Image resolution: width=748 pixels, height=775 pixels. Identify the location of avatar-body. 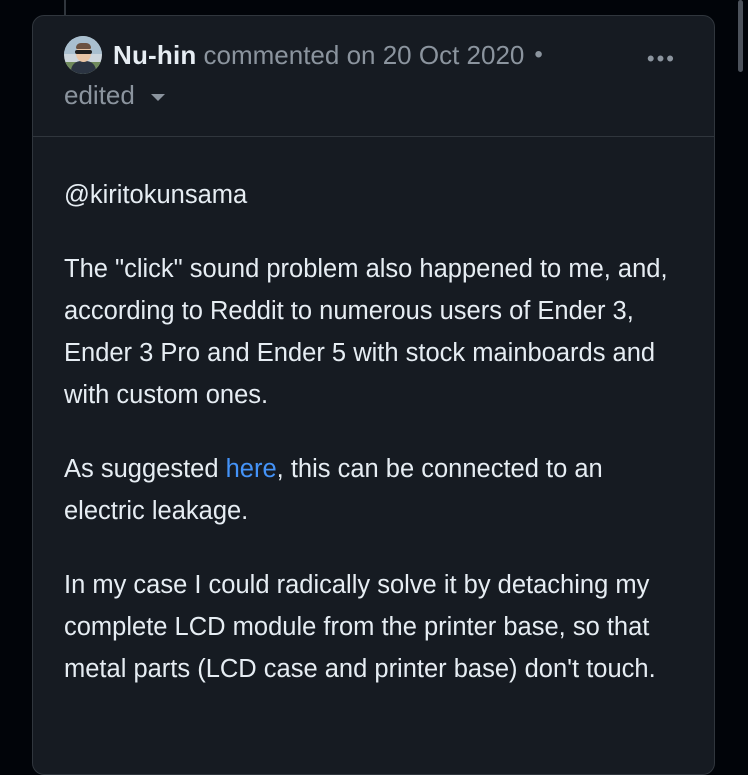
(83, 67).